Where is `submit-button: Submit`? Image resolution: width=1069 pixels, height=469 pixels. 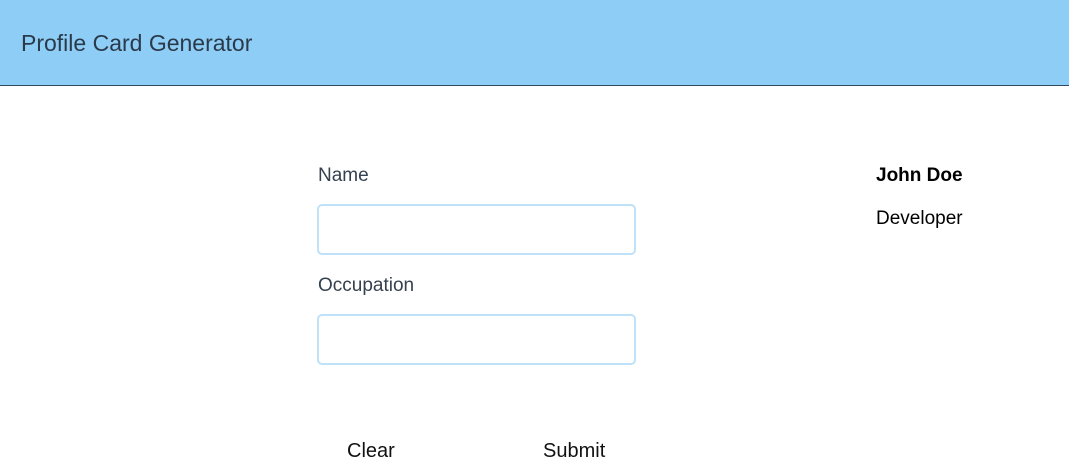
submit-button: Submit is located at coordinates (574, 451).